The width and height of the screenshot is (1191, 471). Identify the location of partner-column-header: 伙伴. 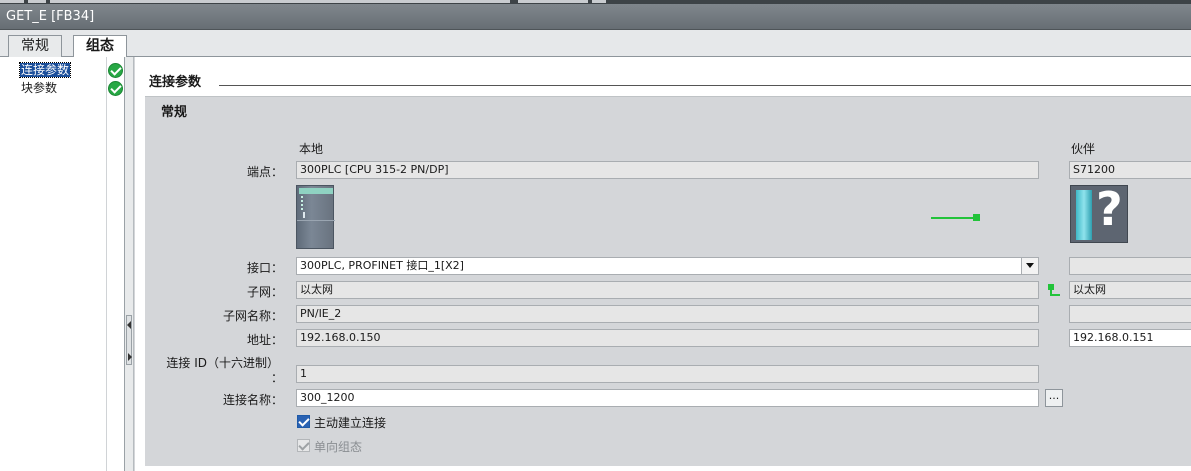
(1083, 149).